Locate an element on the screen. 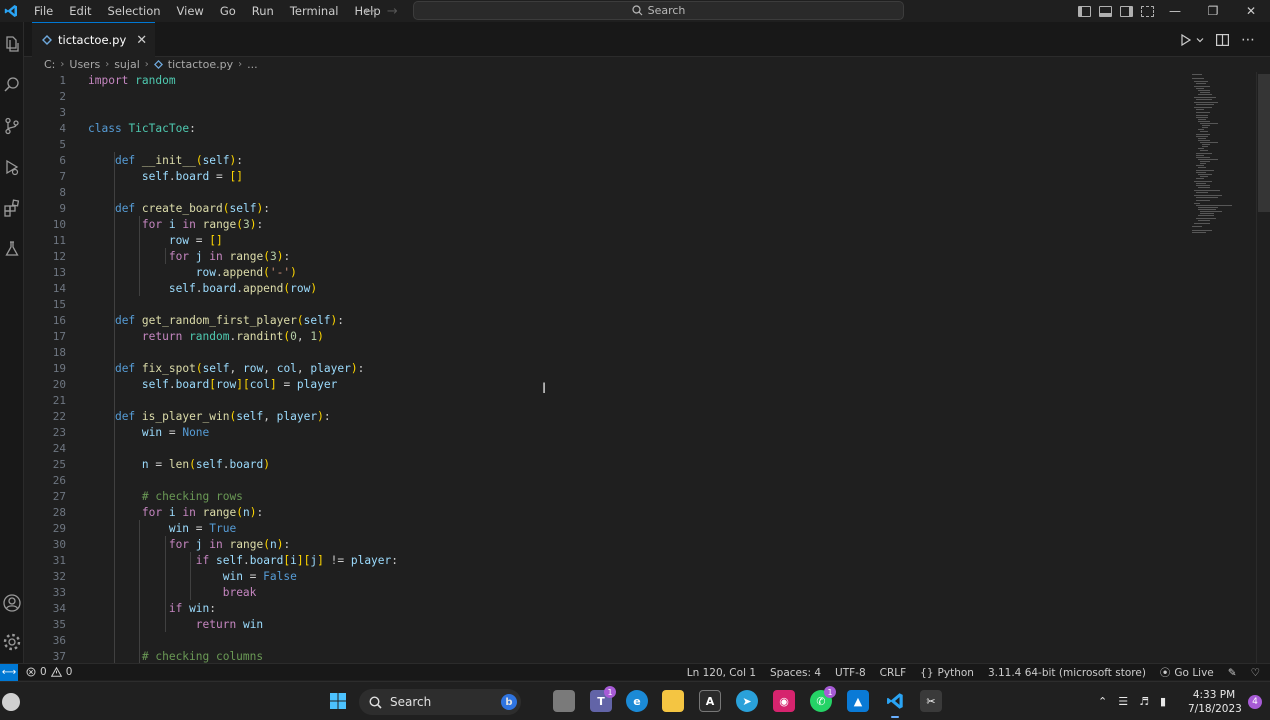  code-line: 18 is located at coordinates (604, 352).